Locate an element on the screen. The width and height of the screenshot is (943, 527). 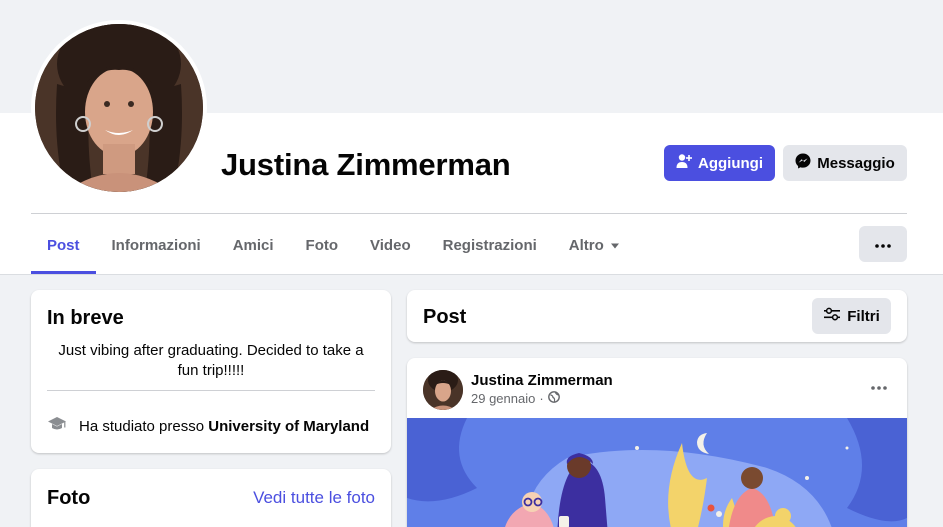
tab-foto-label: Foto is located at coordinates (322, 245).